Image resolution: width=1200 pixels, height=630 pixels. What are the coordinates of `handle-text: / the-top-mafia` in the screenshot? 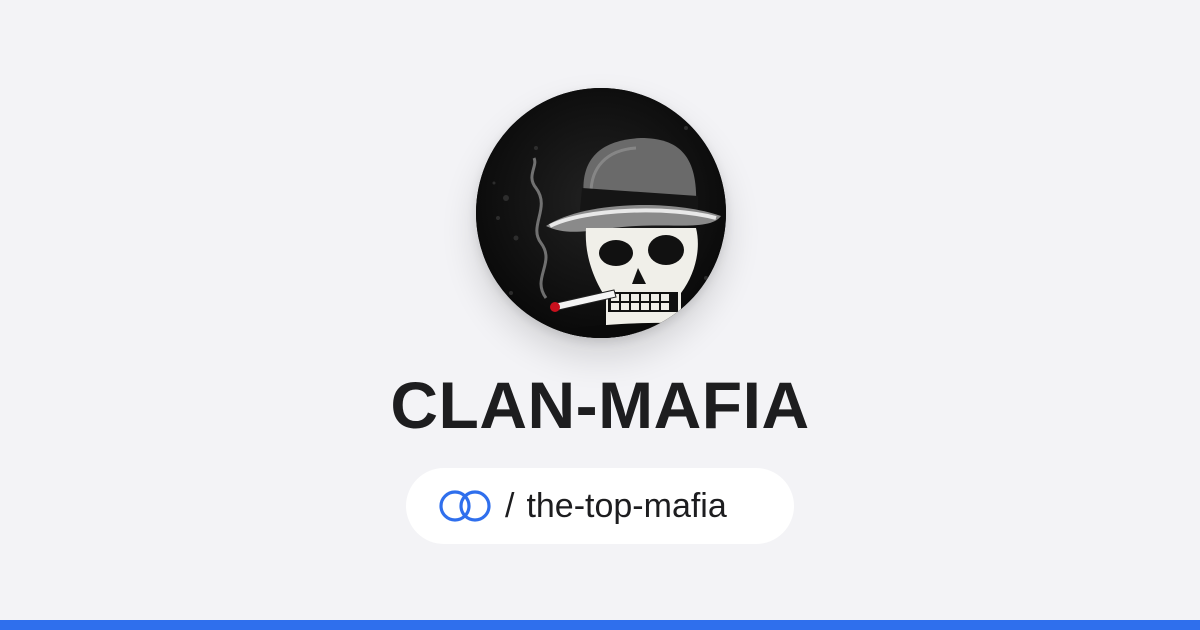 It's located at (616, 506).